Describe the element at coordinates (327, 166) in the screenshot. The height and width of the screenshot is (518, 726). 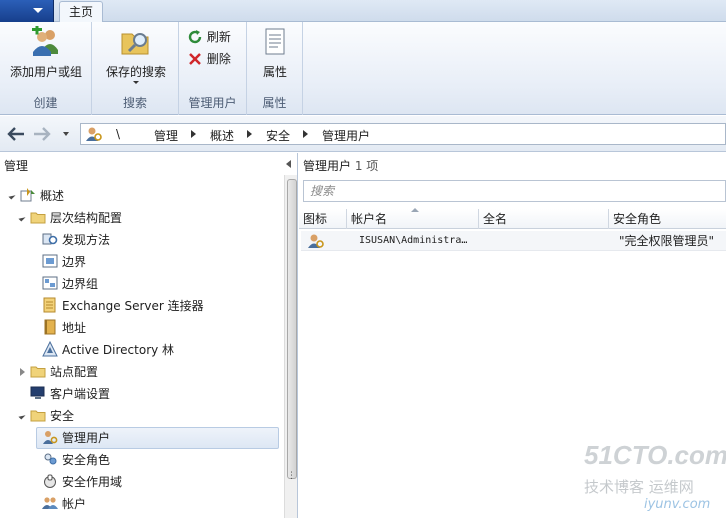
I see `list-title-text: 管理用户` at that location.